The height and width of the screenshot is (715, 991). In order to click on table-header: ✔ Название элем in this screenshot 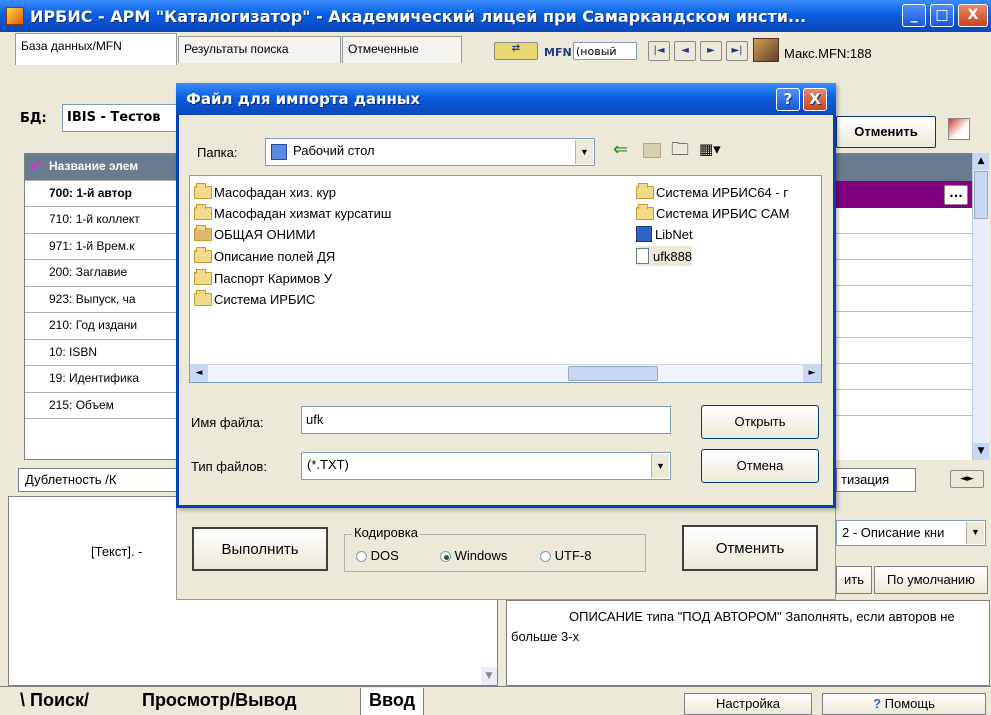, I will do `click(104, 167)`.